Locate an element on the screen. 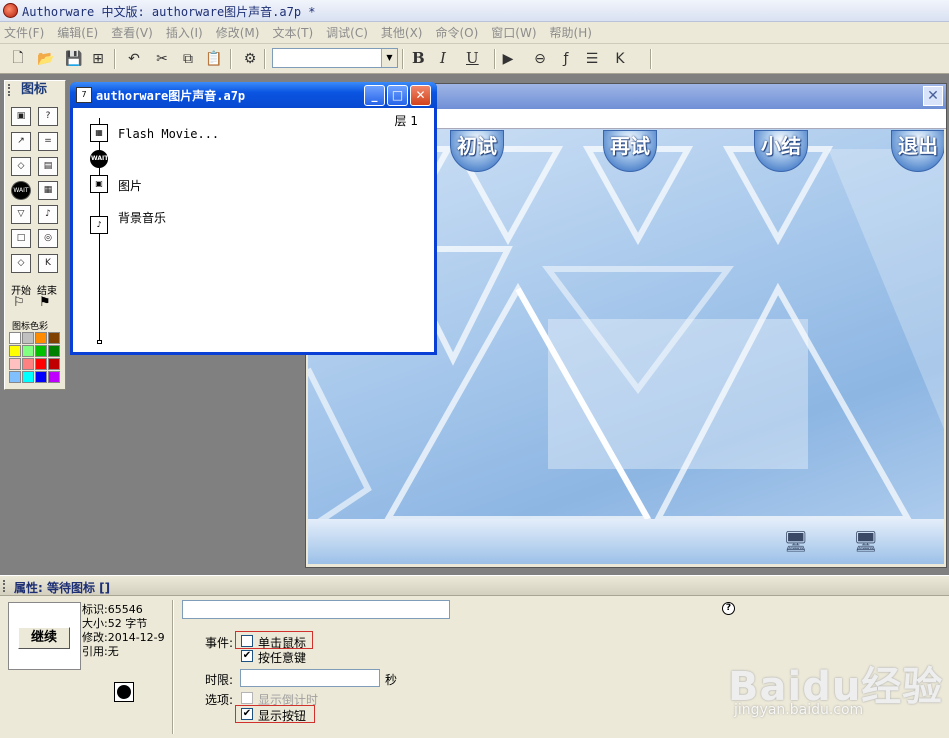 The width and height of the screenshot is (949, 738). bold-button: B is located at coordinates (418, 58).